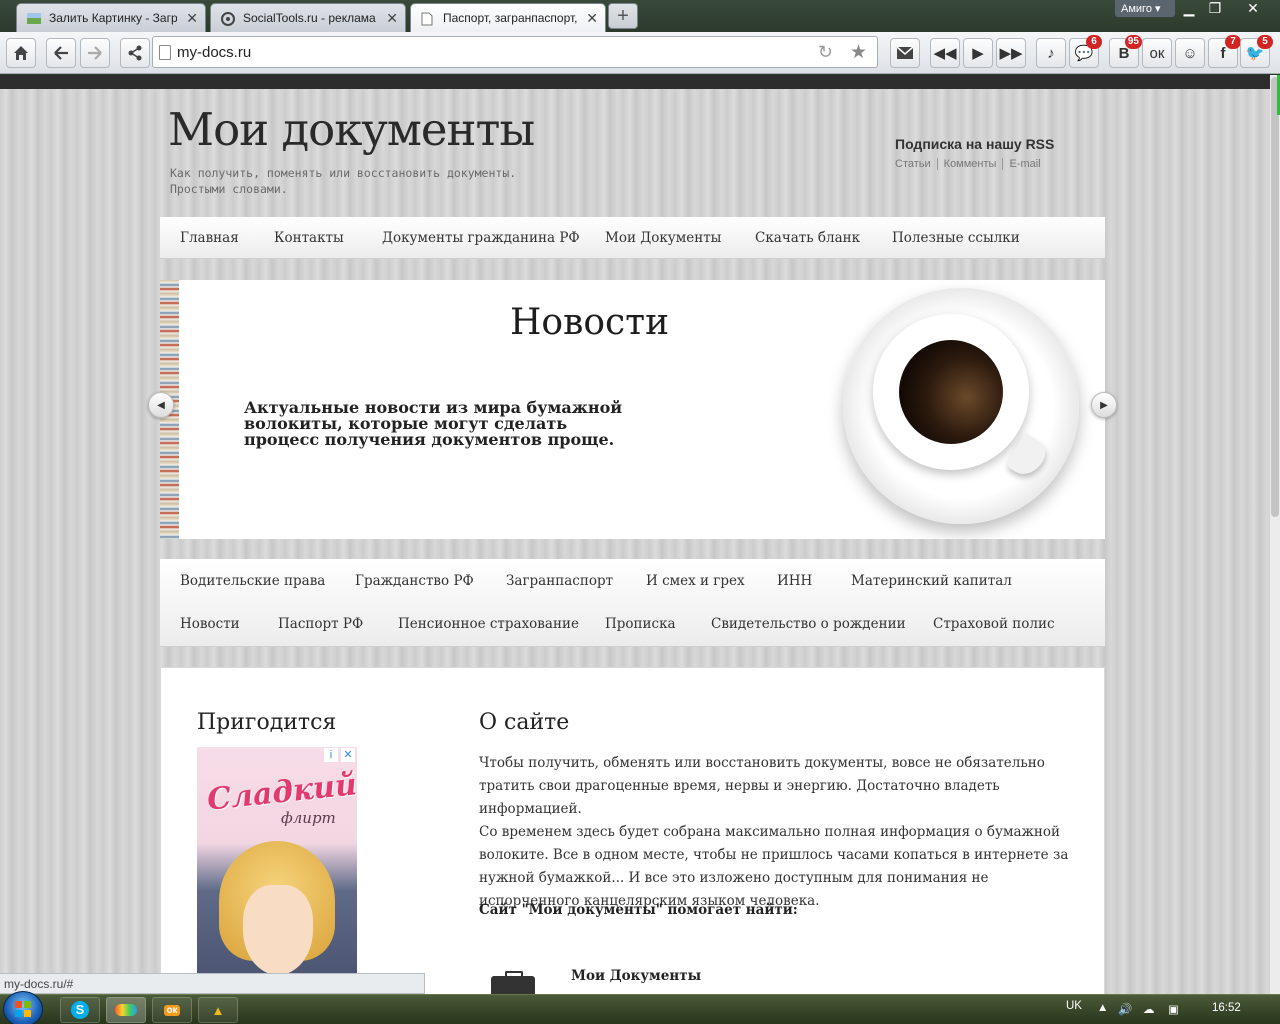  Describe the element at coordinates (1173, 1009) in the screenshot. I see `action-center-icon: ▣` at that location.